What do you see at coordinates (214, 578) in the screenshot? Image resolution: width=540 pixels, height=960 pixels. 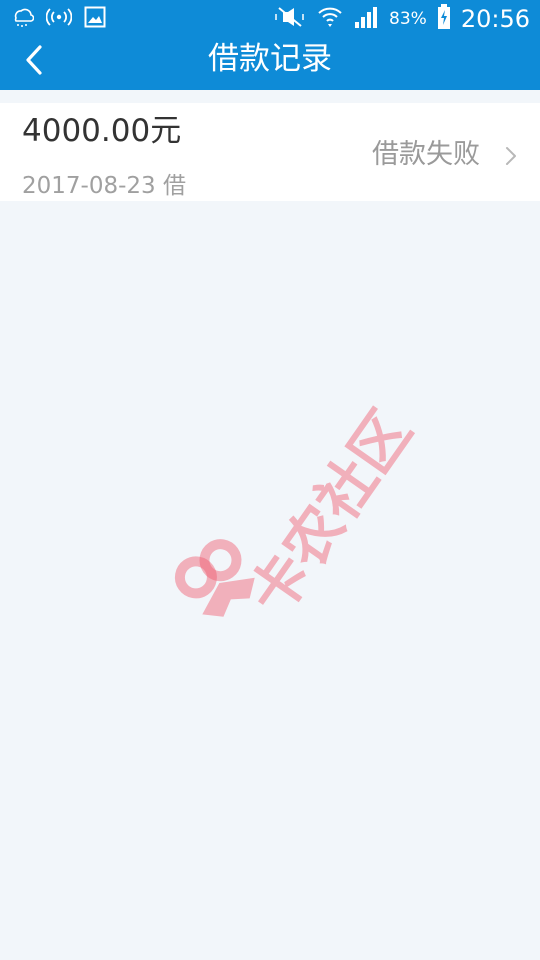 I see `watermark-logo-icon` at bounding box center [214, 578].